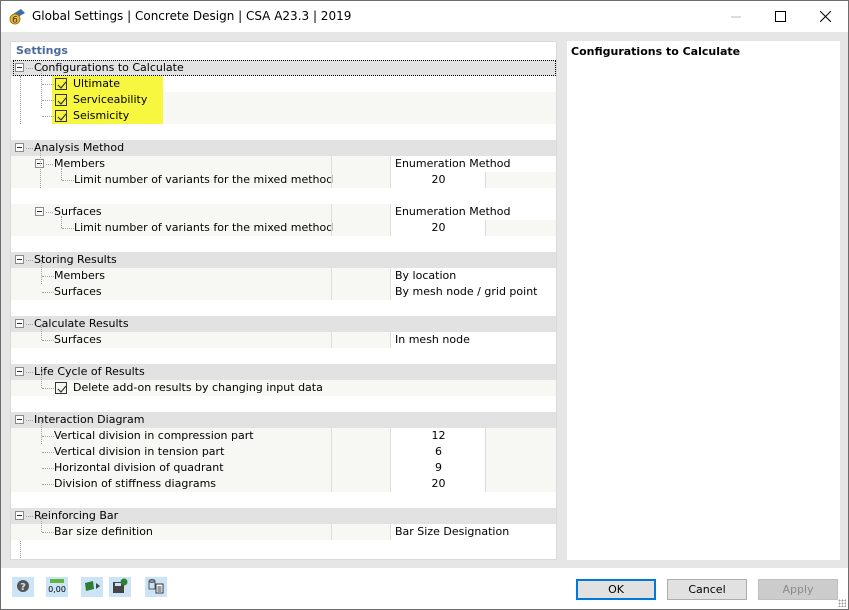 This screenshot has height=610, width=849. I want to click on bar-size-definition-row: Bar size definition Bar Size Designation, so click(283, 528).